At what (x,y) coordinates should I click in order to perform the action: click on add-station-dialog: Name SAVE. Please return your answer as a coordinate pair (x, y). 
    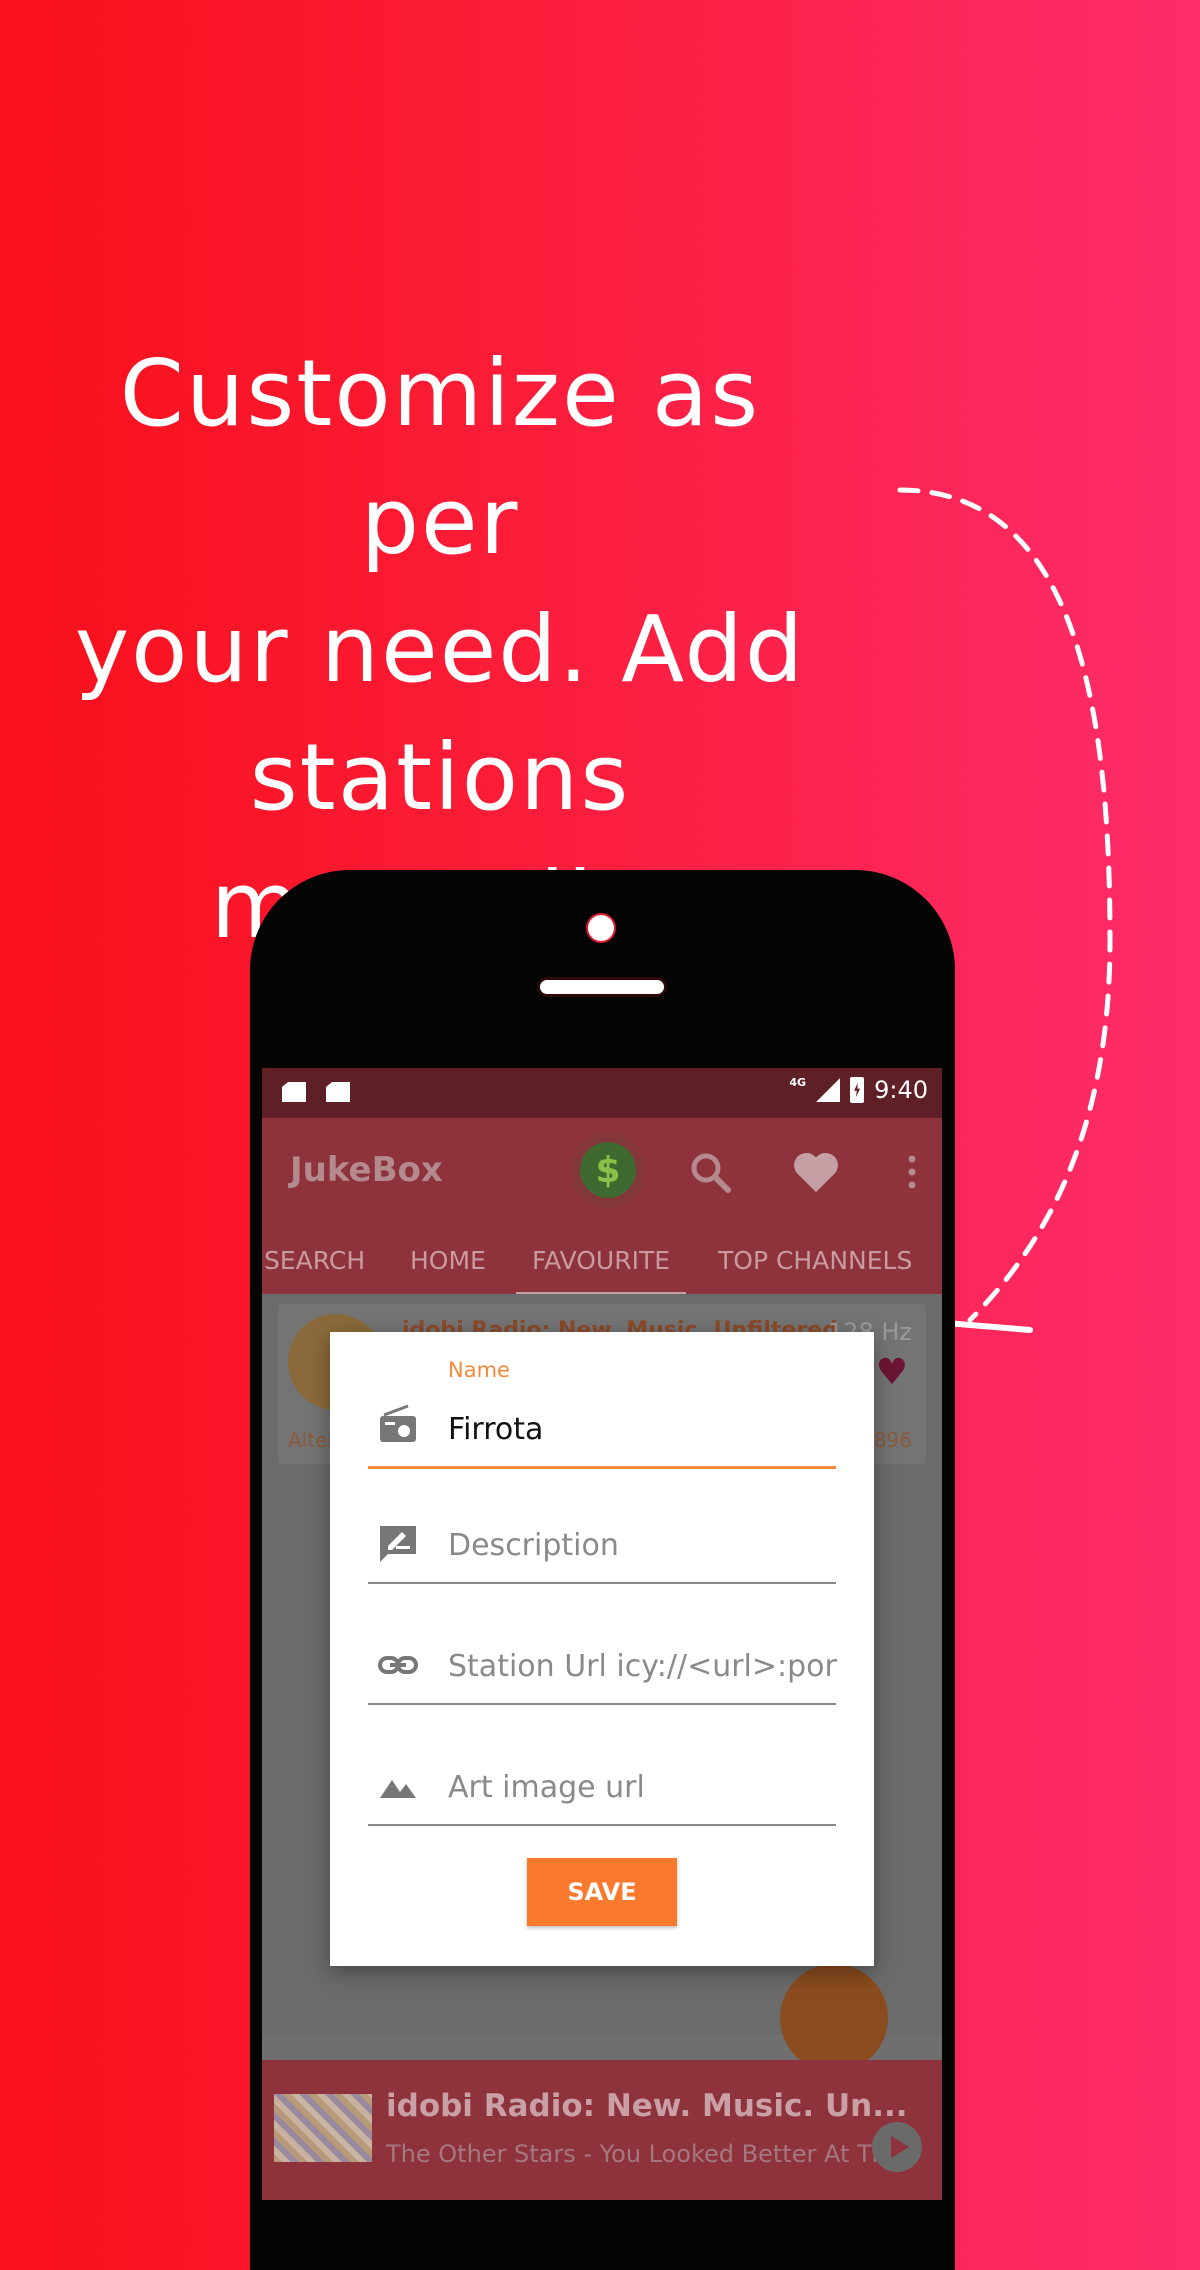
    Looking at the image, I should click on (602, 1649).